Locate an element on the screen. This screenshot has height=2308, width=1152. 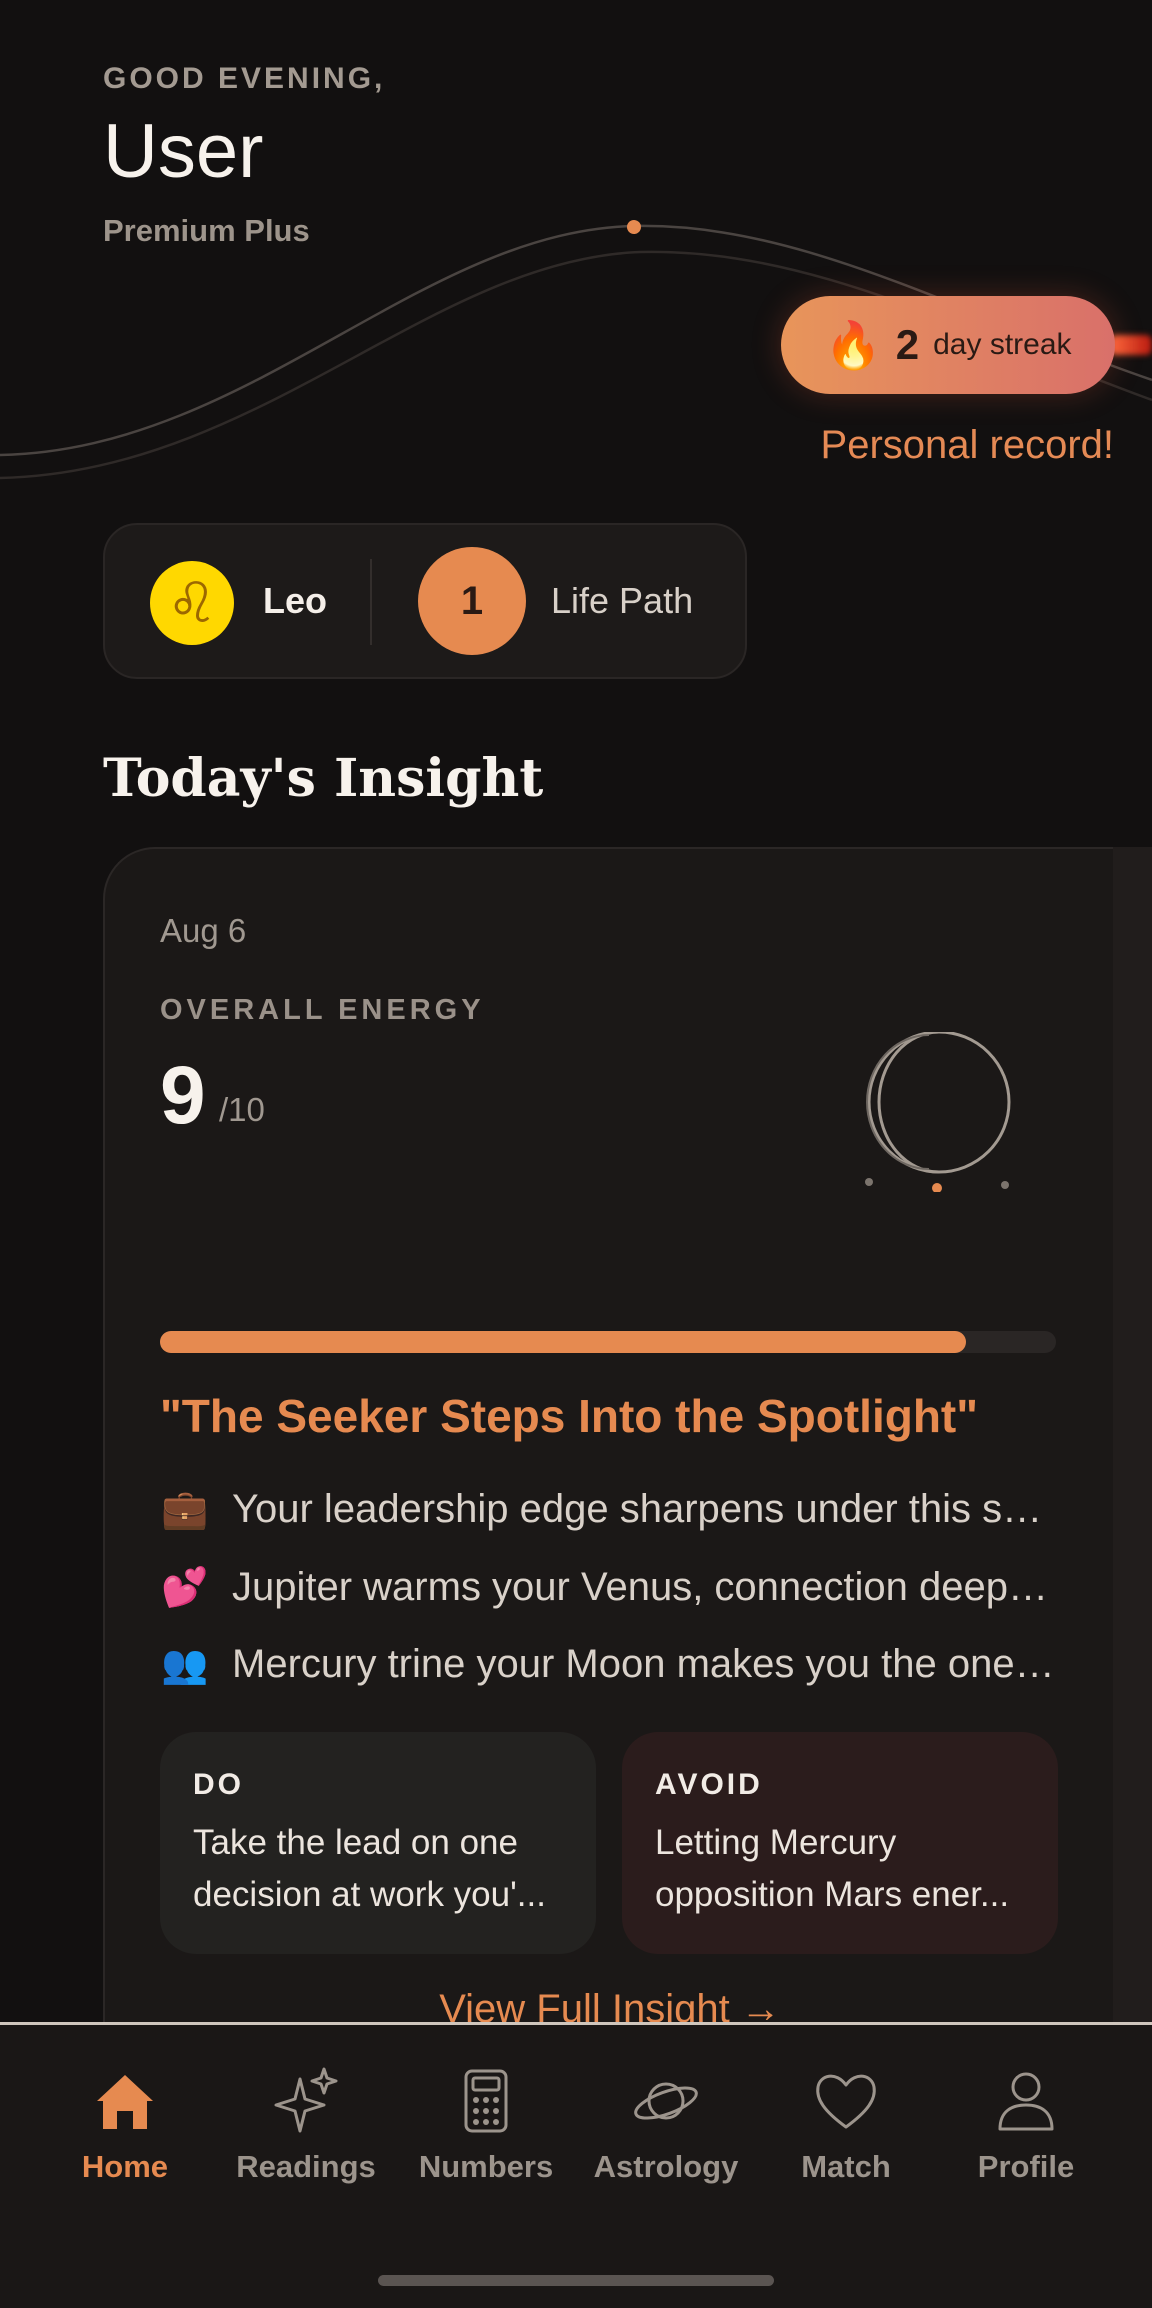
streak-count: 2 is located at coordinates (907, 344).